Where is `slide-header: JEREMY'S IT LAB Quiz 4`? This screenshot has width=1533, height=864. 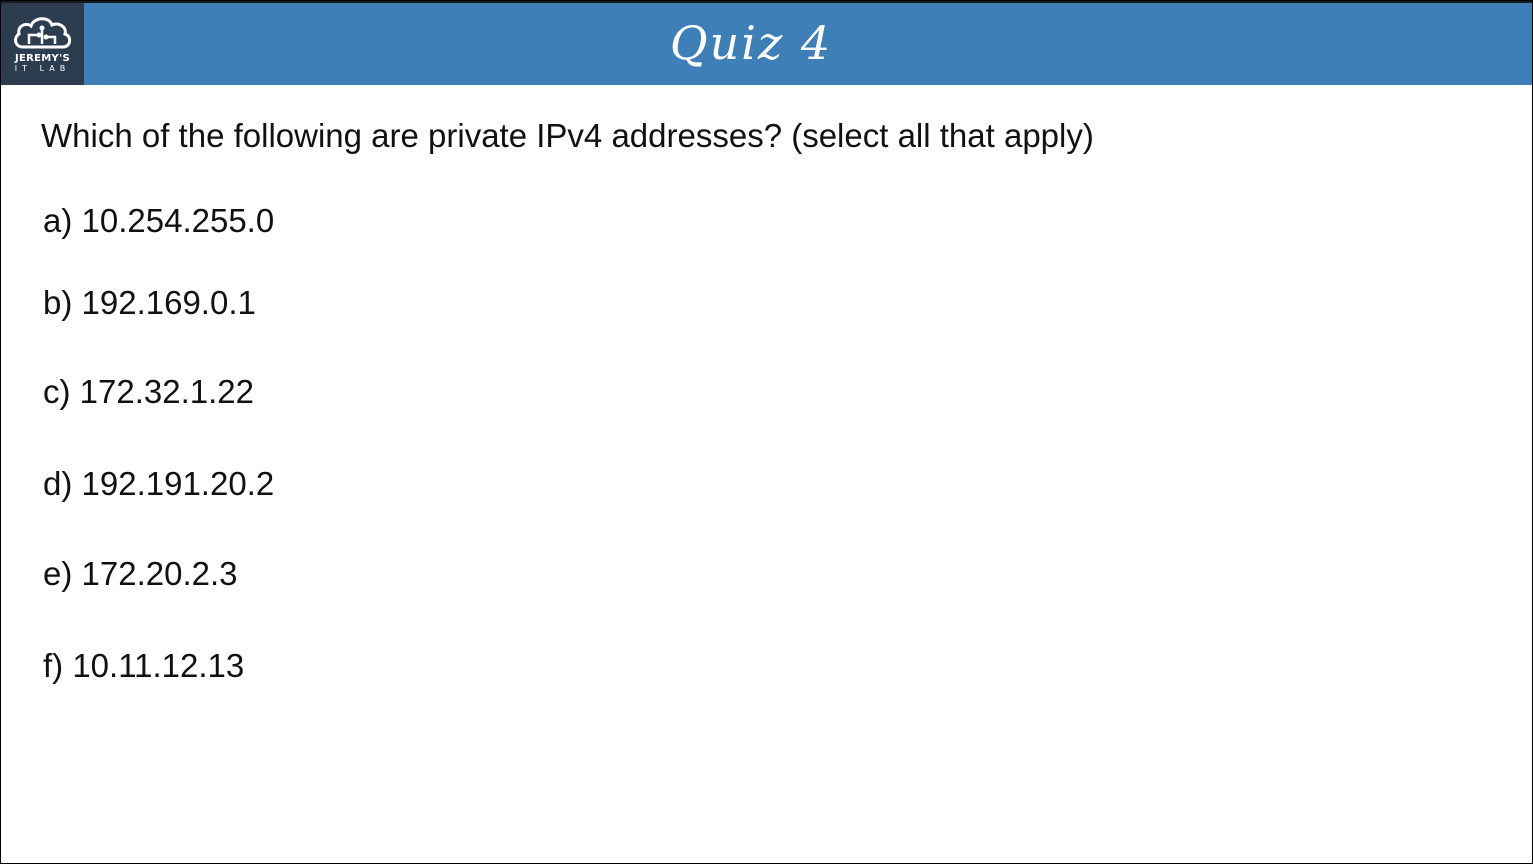
slide-header: JEREMY'S IT LAB Quiz 4 is located at coordinates (766, 43).